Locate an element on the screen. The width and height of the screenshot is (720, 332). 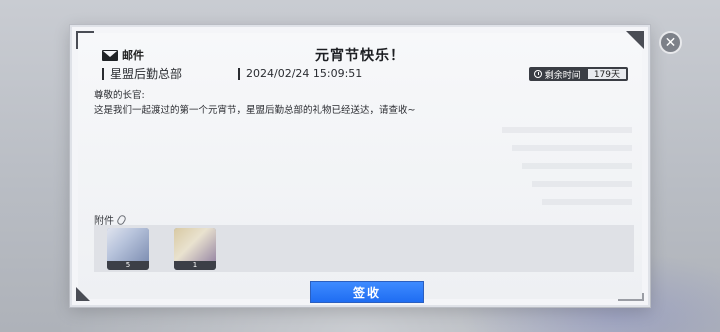
mail-greeting: 尊敬的长官: is located at coordinates (119, 95).